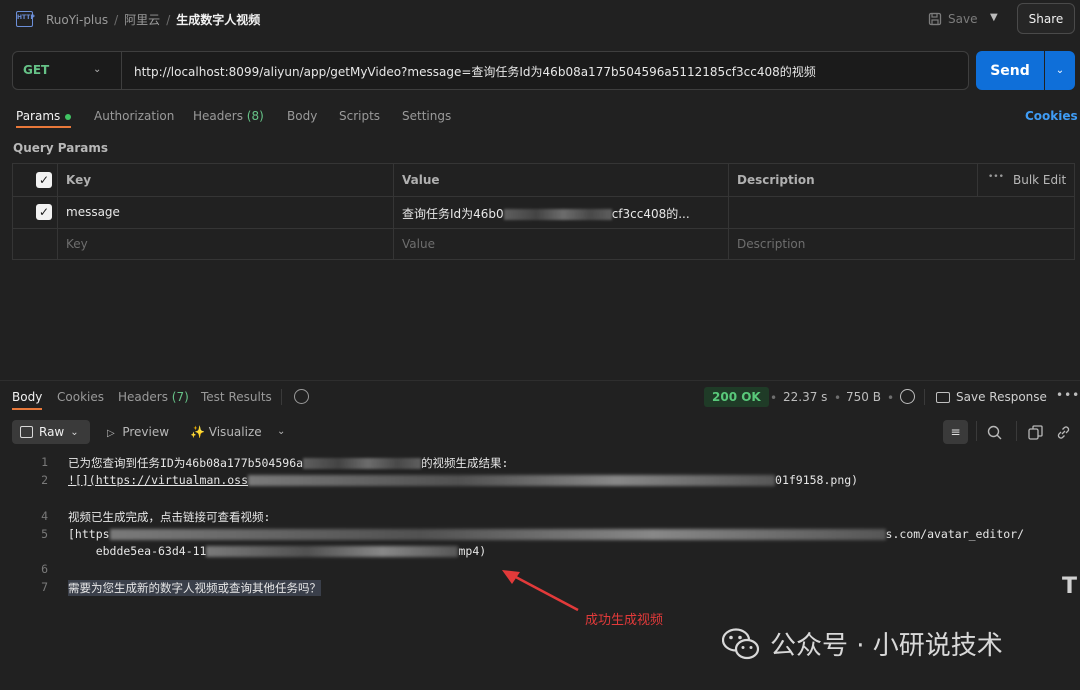  What do you see at coordinates (226, 432) in the screenshot?
I see `visualize-button: ✨ Visualize` at bounding box center [226, 432].